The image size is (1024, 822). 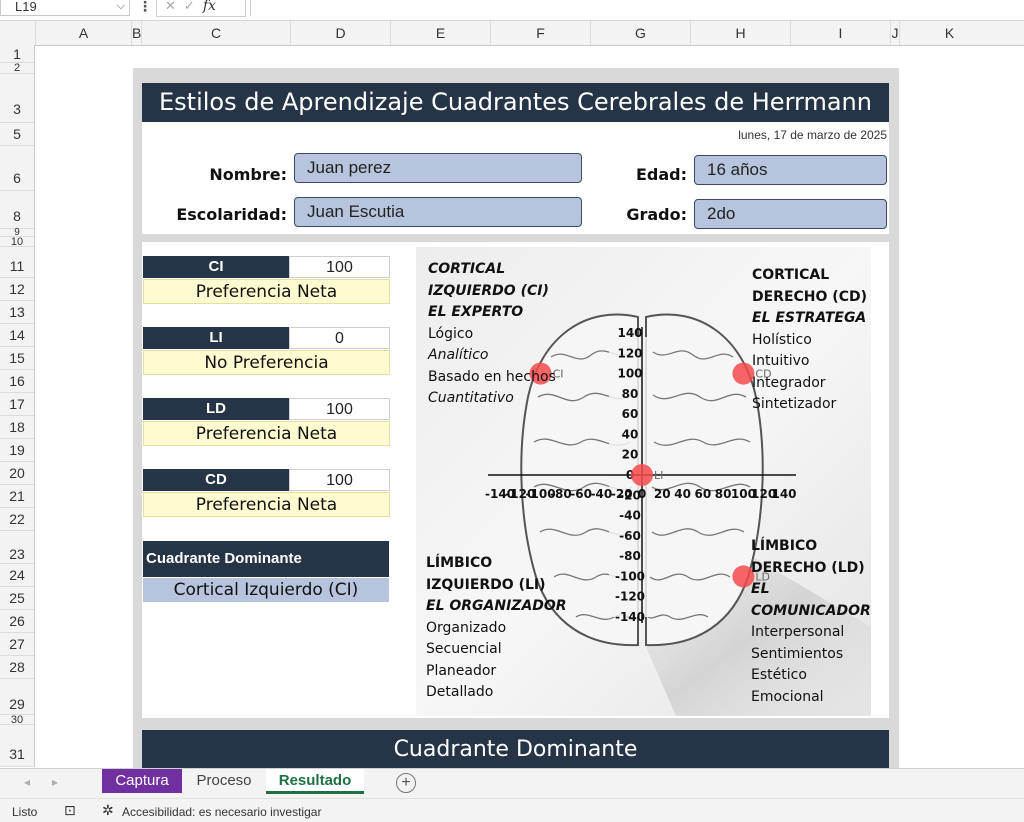 What do you see at coordinates (630, 516) in the screenshot?
I see `y-tick-label: -40` at bounding box center [630, 516].